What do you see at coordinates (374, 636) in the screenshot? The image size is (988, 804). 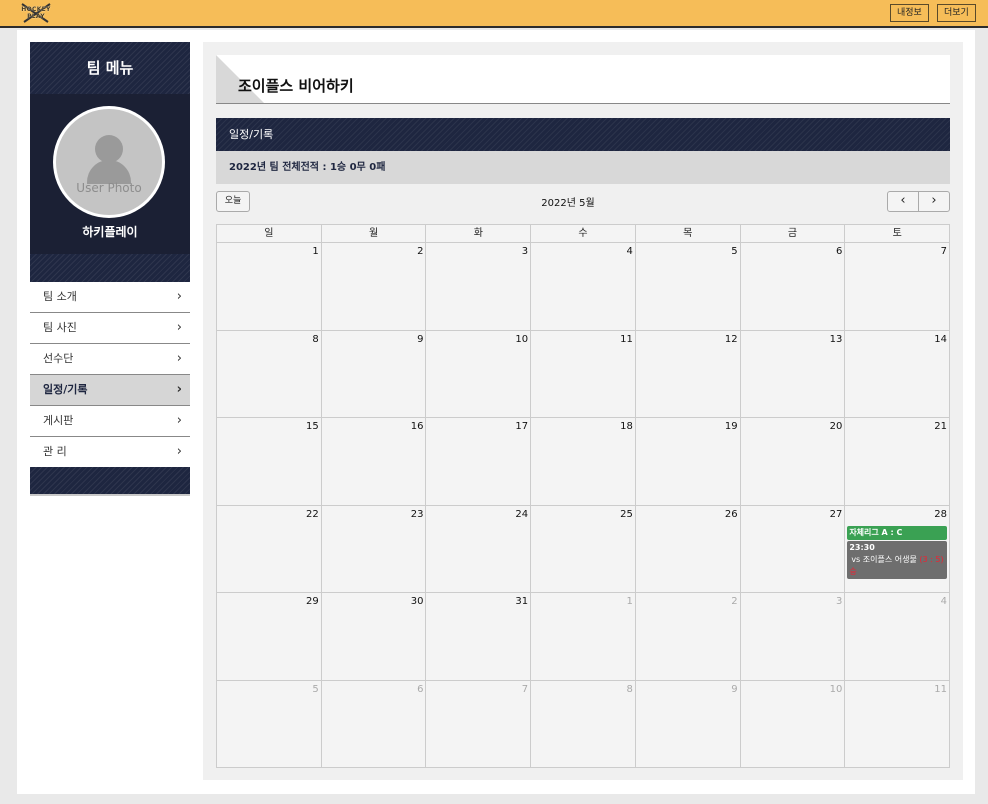 I see `calendar-day: 30` at bounding box center [374, 636].